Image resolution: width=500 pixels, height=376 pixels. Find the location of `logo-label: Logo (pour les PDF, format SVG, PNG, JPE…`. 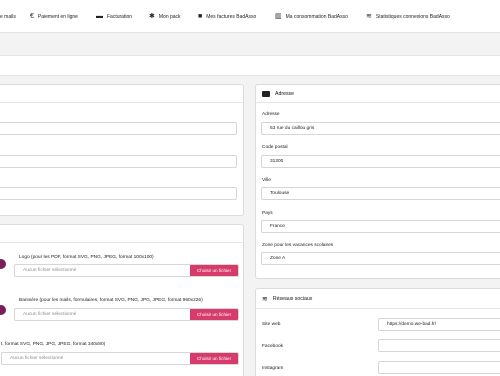

logo-label: Logo (pour les PDF, format SVG, PNG, JPE… is located at coordinates (86, 257).